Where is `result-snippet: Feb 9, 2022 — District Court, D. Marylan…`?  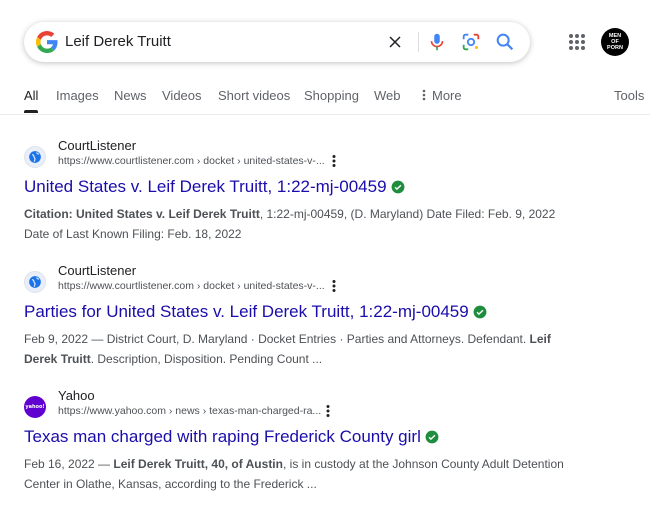
result-snippet: Feb 9, 2022 — District Court, D. Marylan… is located at coordinates (304, 349).